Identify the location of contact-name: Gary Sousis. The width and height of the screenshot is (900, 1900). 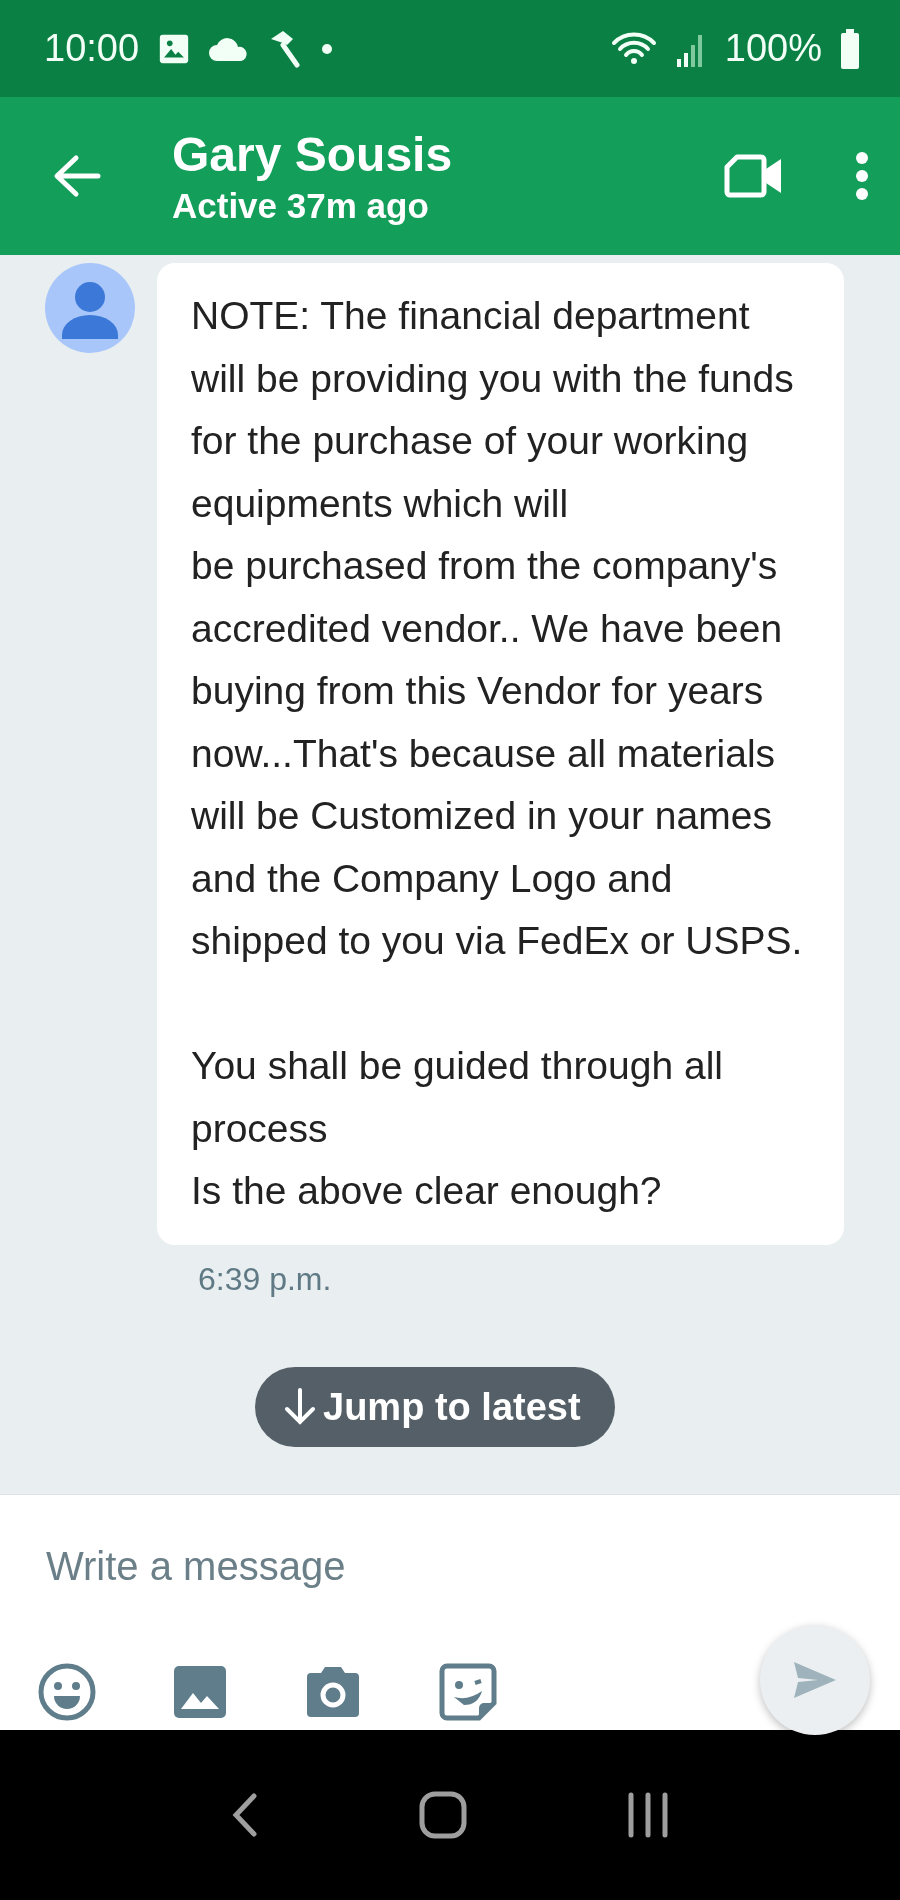
(312, 154).